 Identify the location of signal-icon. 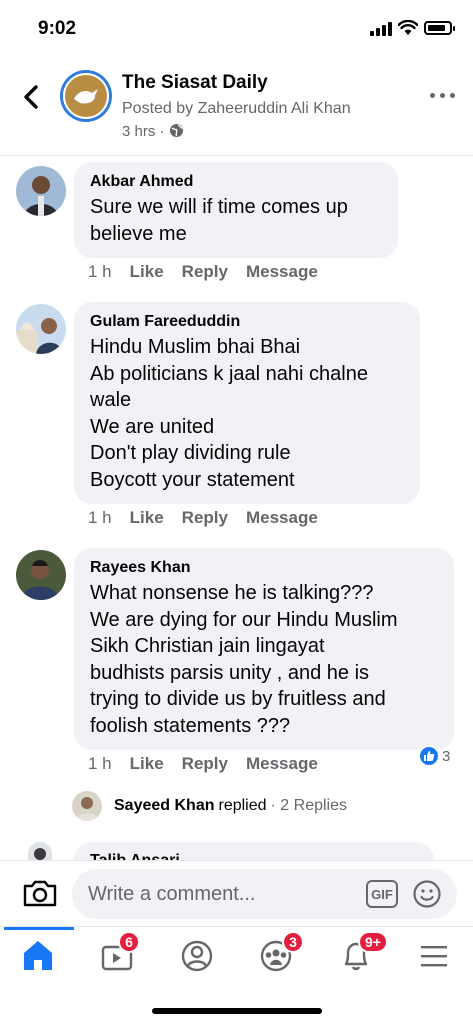
(382, 29).